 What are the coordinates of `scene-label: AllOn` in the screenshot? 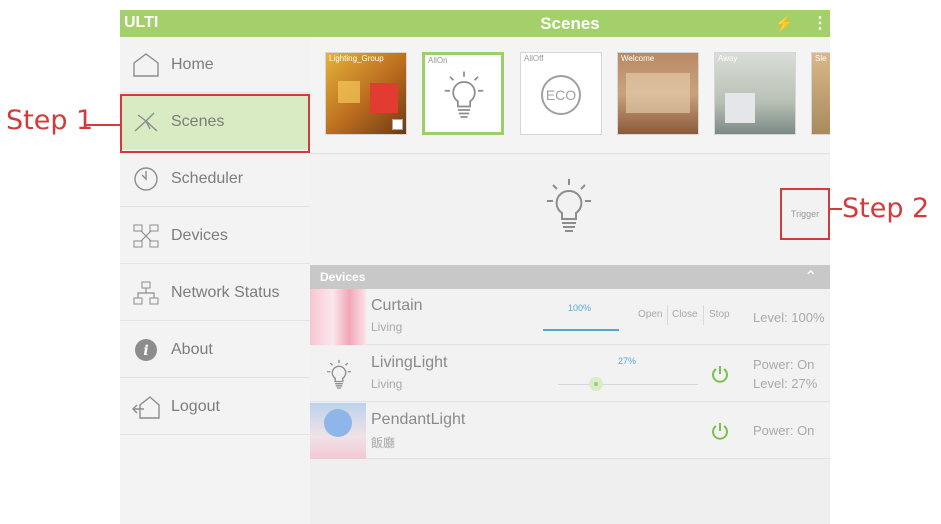 It's located at (438, 60).